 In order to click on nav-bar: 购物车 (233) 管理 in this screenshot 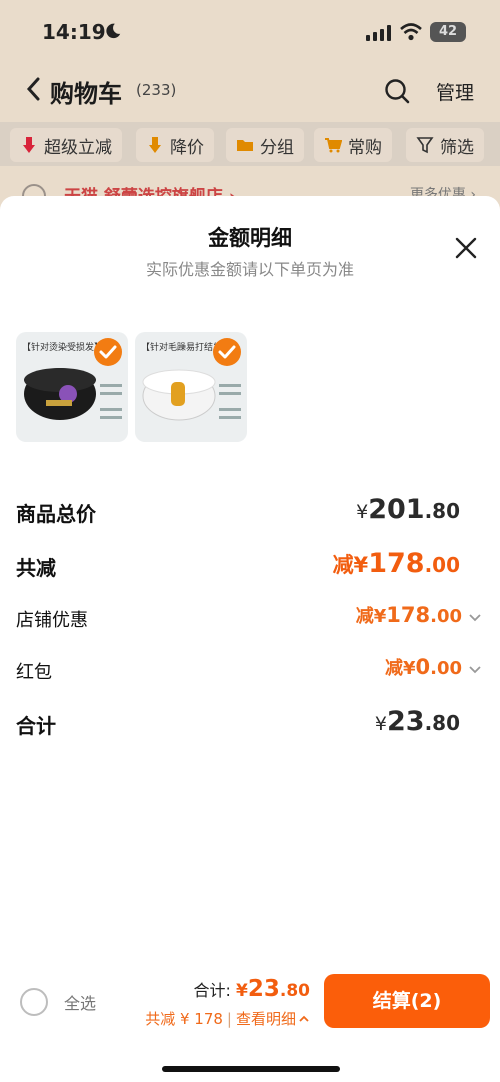, I will do `click(250, 91)`.